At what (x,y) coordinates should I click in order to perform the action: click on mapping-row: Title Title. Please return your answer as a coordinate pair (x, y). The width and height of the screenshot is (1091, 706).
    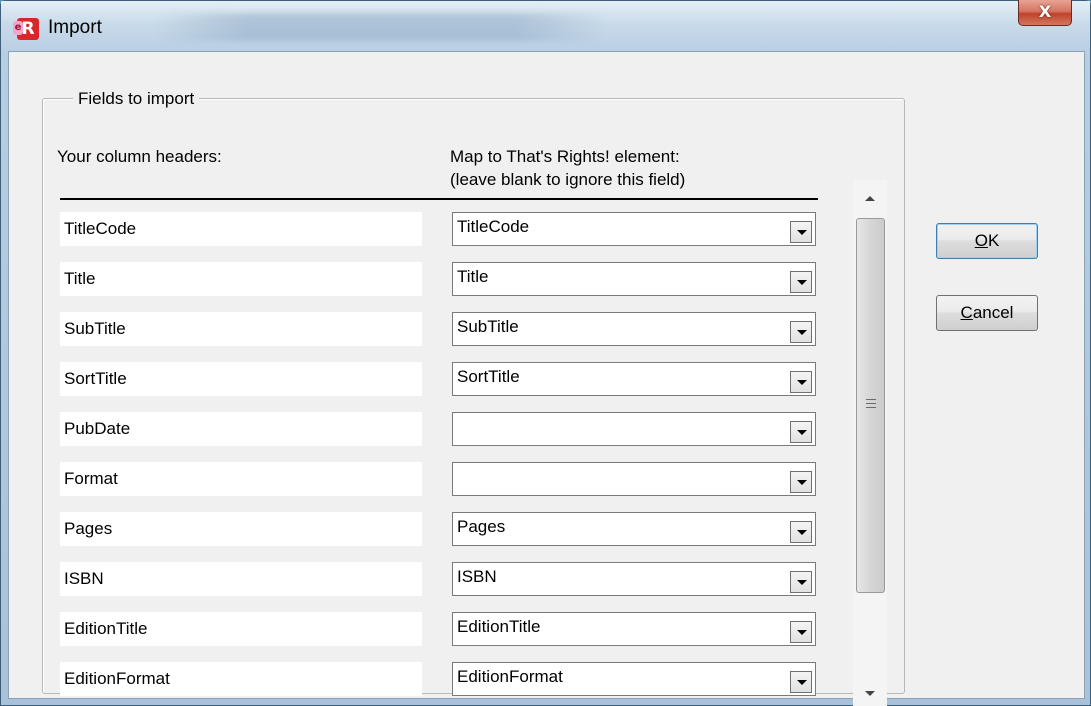
    Looking at the image, I should click on (440, 279).